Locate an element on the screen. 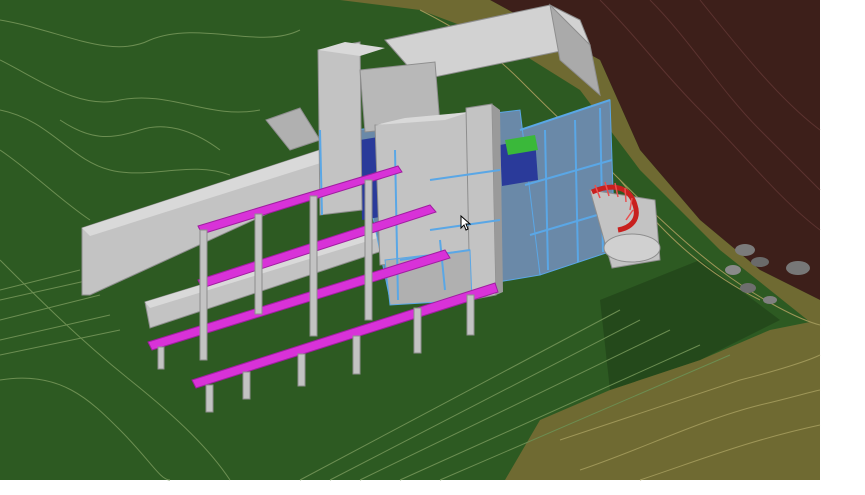 Image resolution: width=865 pixels, height=495 pixels. center-block is located at coordinates (423, 188).